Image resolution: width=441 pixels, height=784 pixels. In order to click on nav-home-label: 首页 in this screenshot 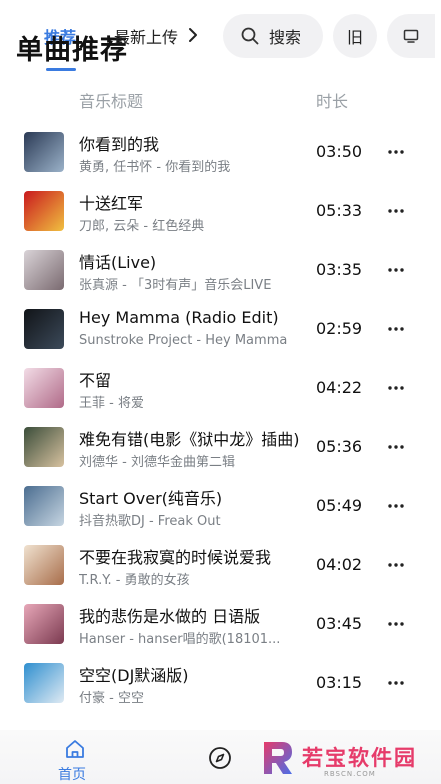, I will do `click(72, 775)`.